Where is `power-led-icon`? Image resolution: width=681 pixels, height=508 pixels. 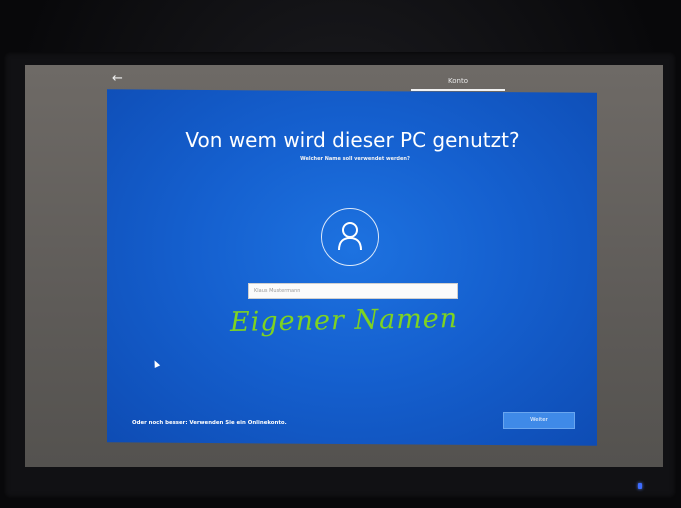 power-led-icon is located at coordinates (640, 486).